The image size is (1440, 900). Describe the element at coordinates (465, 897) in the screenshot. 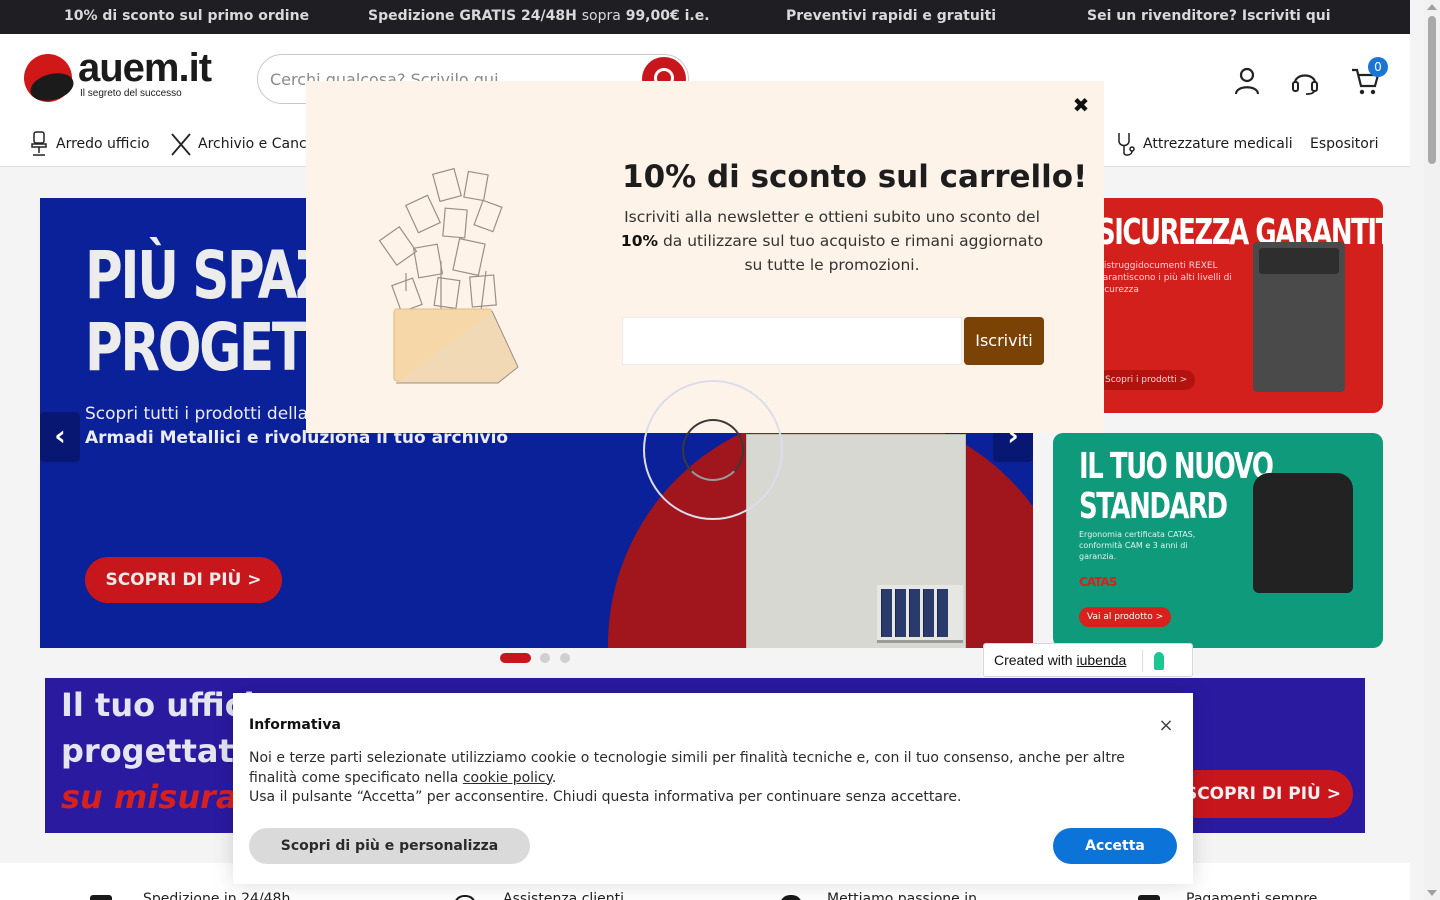

I see `support-icon` at that location.